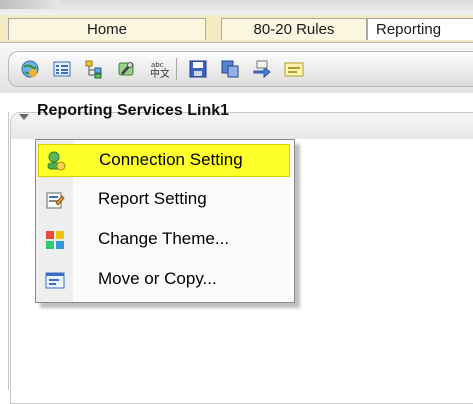 The height and width of the screenshot is (404, 473). I want to click on menu-item-connection-setting: Connection Setting, so click(164, 160).